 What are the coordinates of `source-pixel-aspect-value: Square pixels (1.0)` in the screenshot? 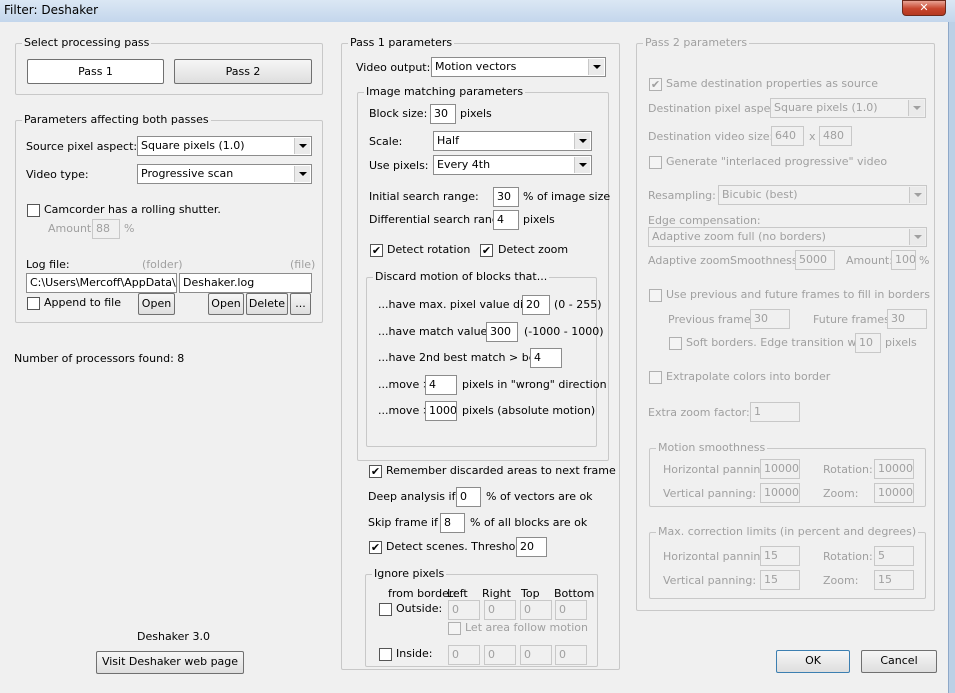 It's located at (193, 145).